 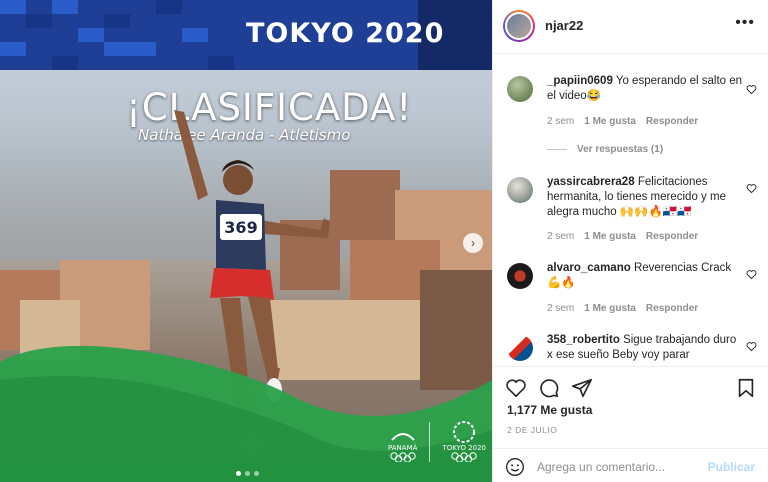 I want to click on tokyo-banner: TOKYO 2020, so click(x=246, y=35).